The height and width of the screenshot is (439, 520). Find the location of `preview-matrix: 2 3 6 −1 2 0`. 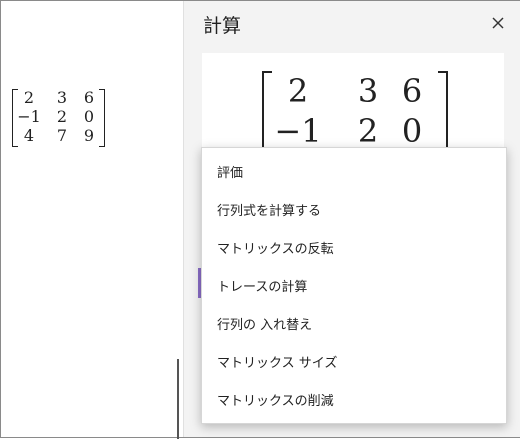

preview-matrix: 2 3 6 −1 2 0 is located at coordinates (355, 115).